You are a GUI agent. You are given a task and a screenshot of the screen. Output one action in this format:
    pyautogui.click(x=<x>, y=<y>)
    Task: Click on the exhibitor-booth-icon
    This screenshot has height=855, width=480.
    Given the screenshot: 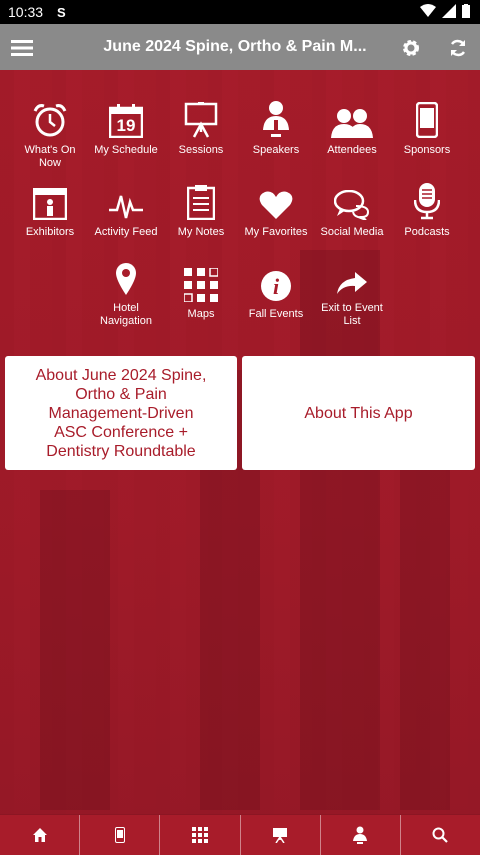 What is the action you would take?
    pyautogui.click(x=50, y=204)
    